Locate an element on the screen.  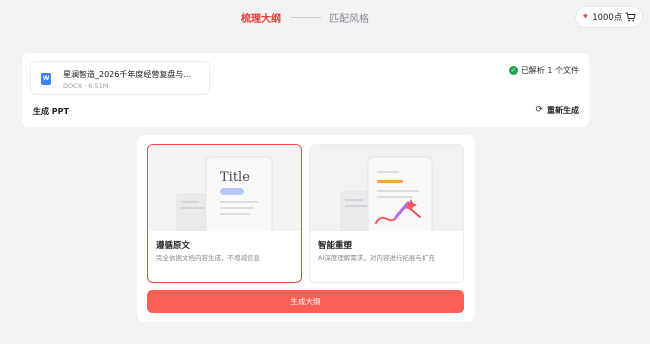
step-outline-active: 梳理大纲 is located at coordinates (261, 17).